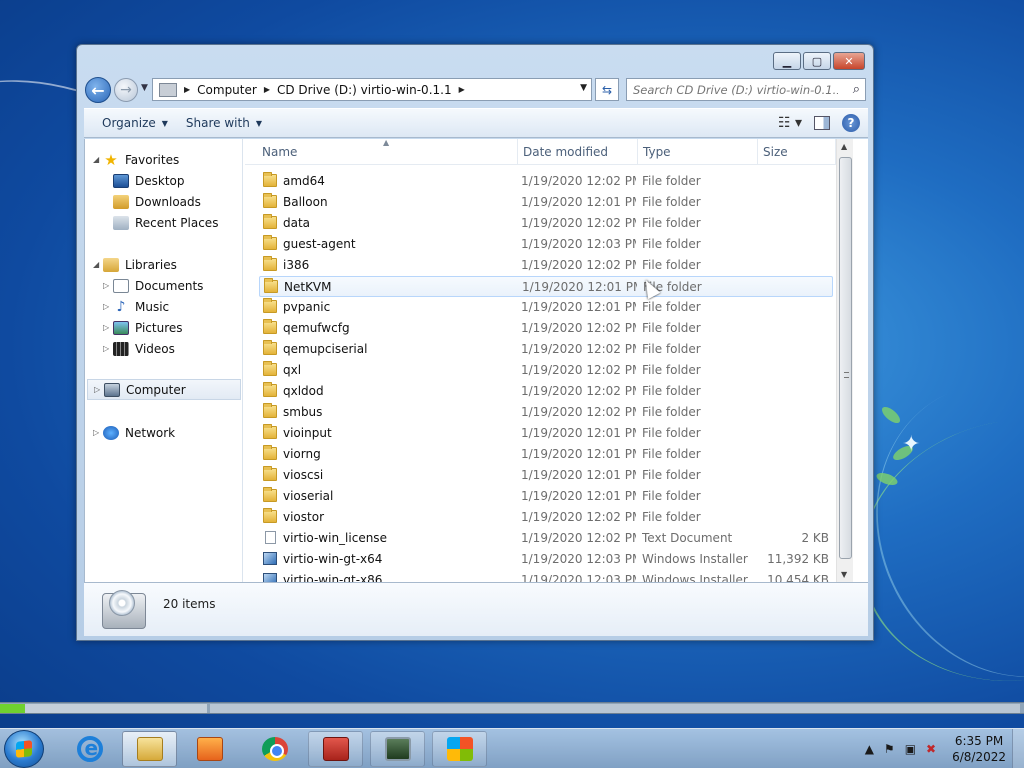 Image resolution: width=1024 pixels, height=768 pixels. Describe the element at coordinates (565, 152) in the screenshot. I see `column-header-date: Date modified` at that location.